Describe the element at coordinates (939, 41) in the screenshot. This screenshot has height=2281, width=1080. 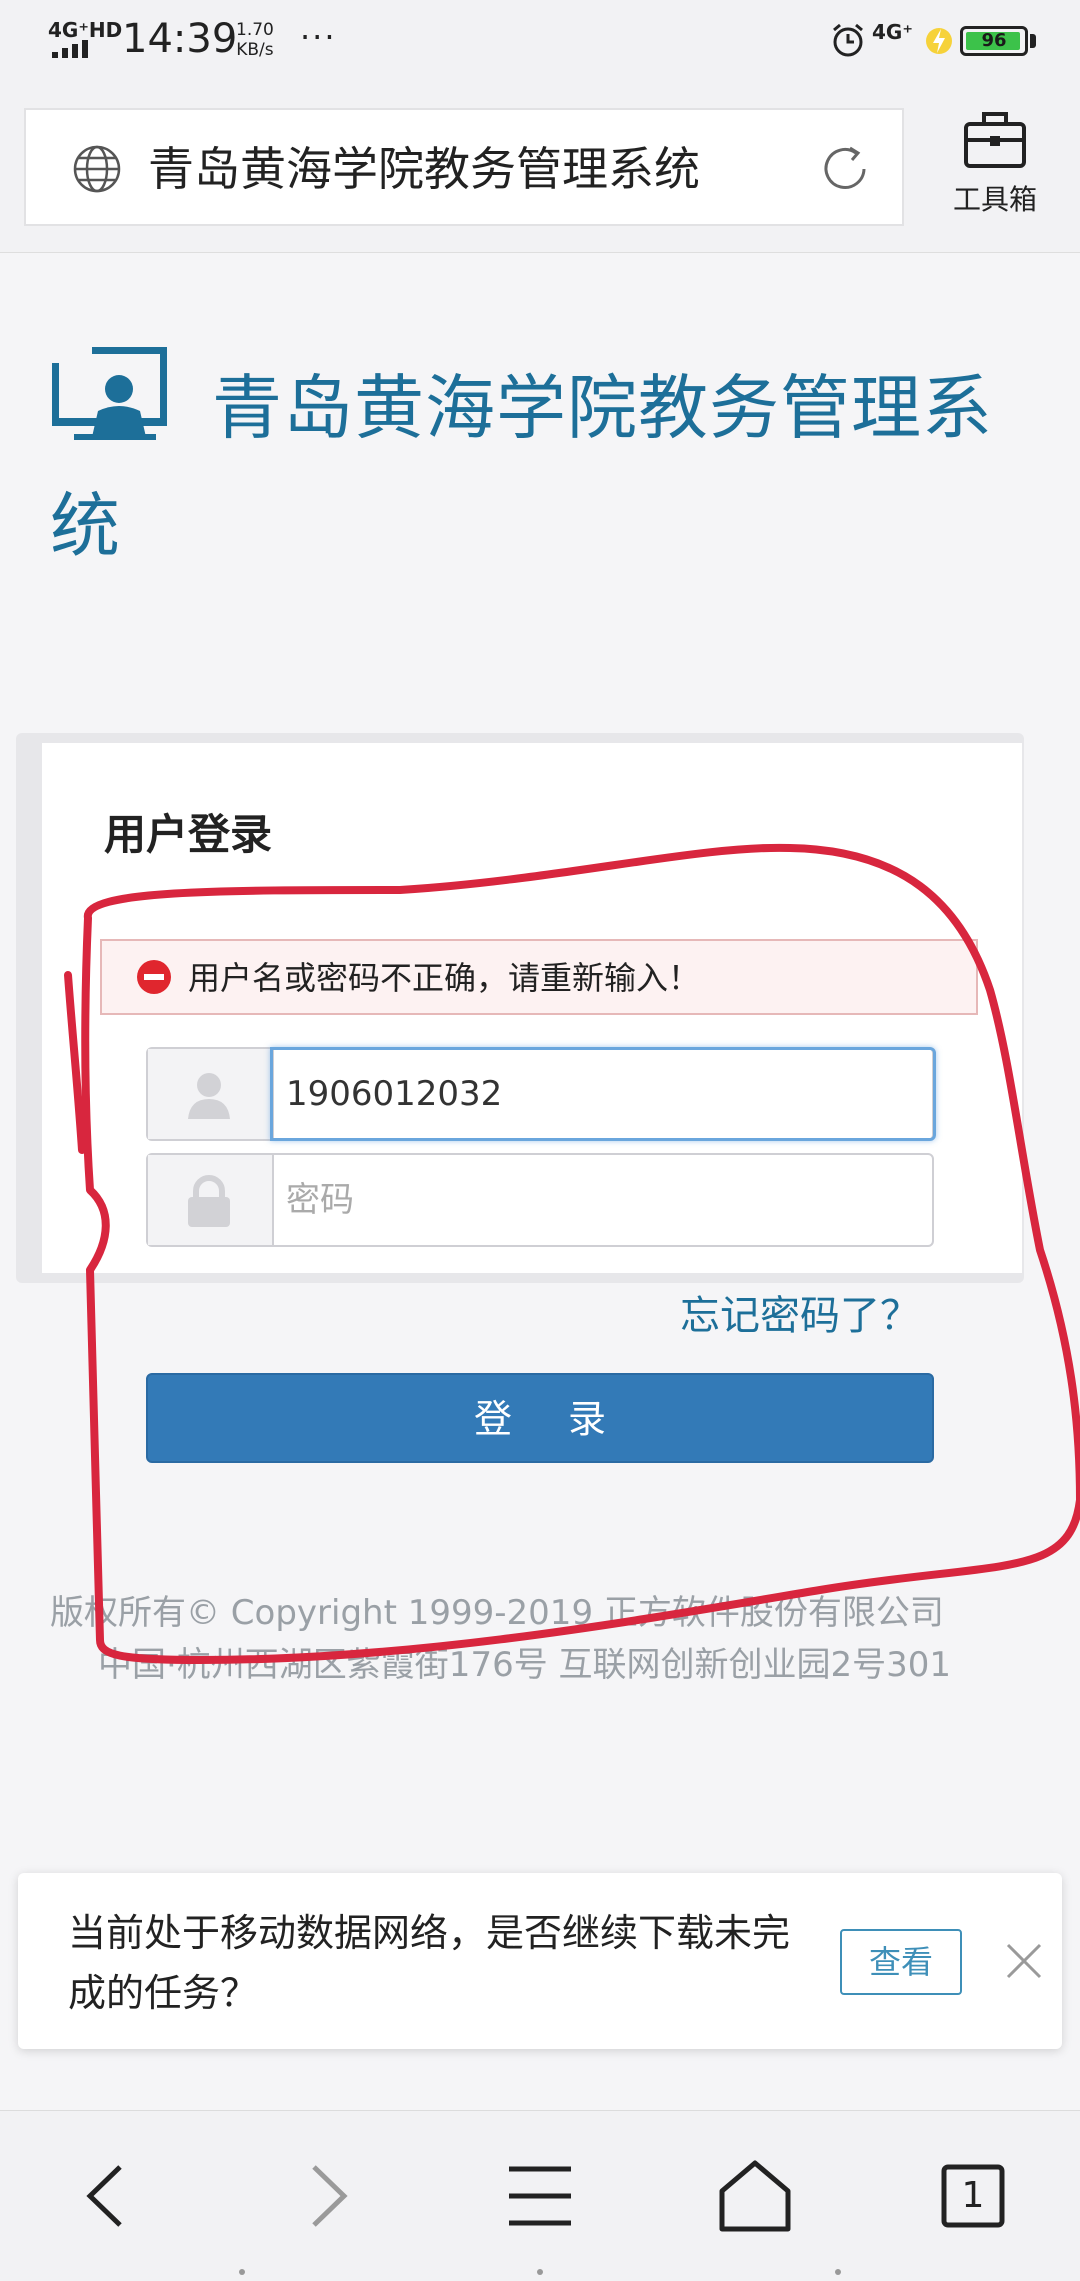
I see `power-saving-icon` at that location.